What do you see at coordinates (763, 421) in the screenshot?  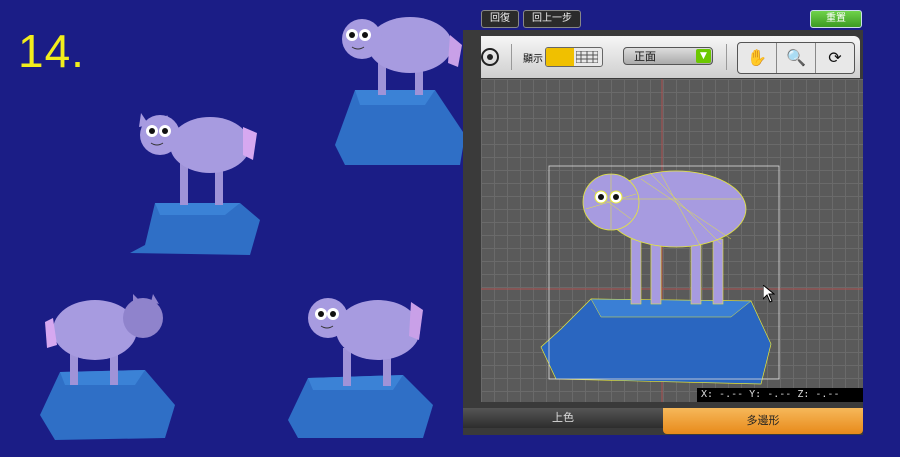 I see `tab-polygon: 多邊形` at bounding box center [763, 421].